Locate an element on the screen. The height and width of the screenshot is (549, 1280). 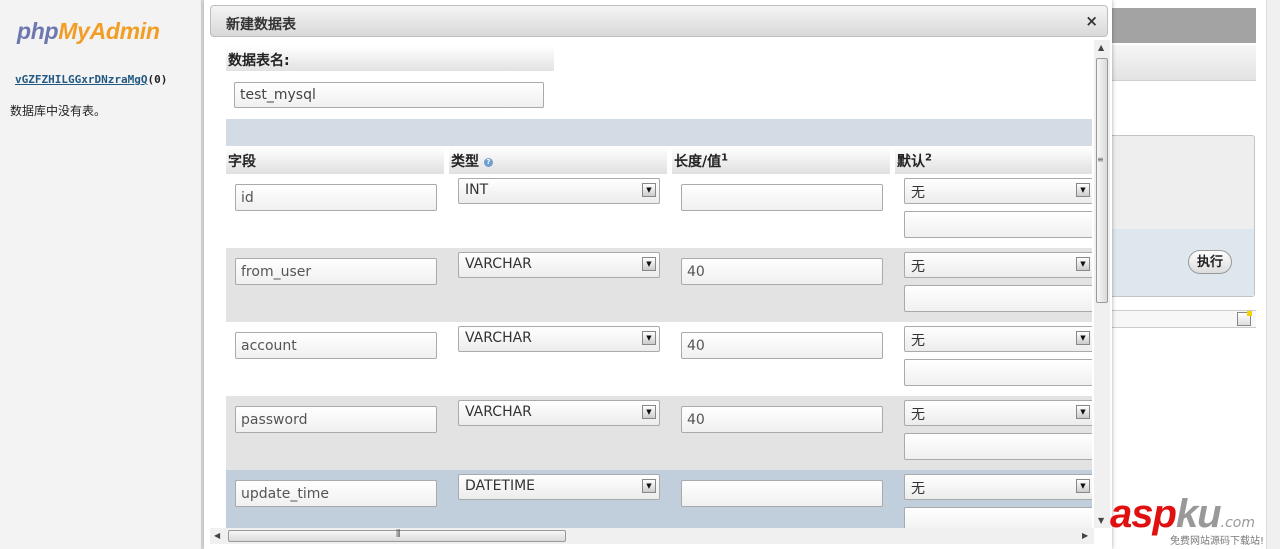
dialog-titlebar: 新建数据表 × is located at coordinates (659, 21).